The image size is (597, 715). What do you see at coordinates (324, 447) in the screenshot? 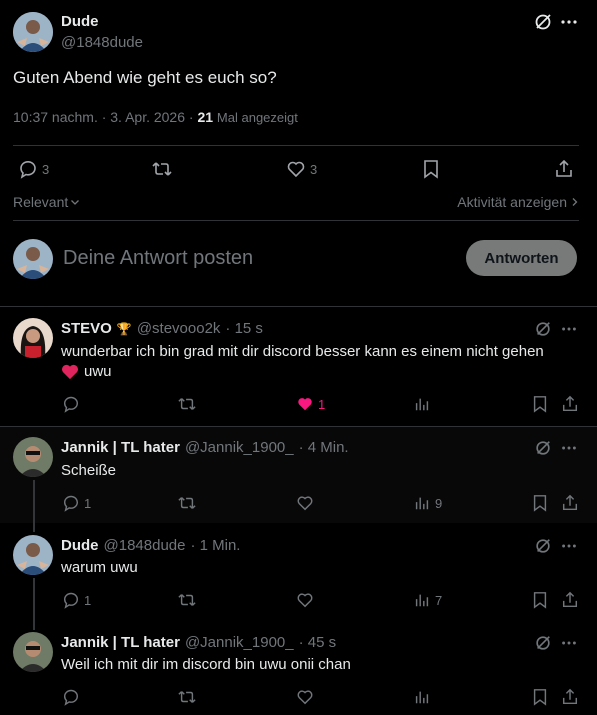
I see `reply-time: · 4 Min.` at bounding box center [324, 447].